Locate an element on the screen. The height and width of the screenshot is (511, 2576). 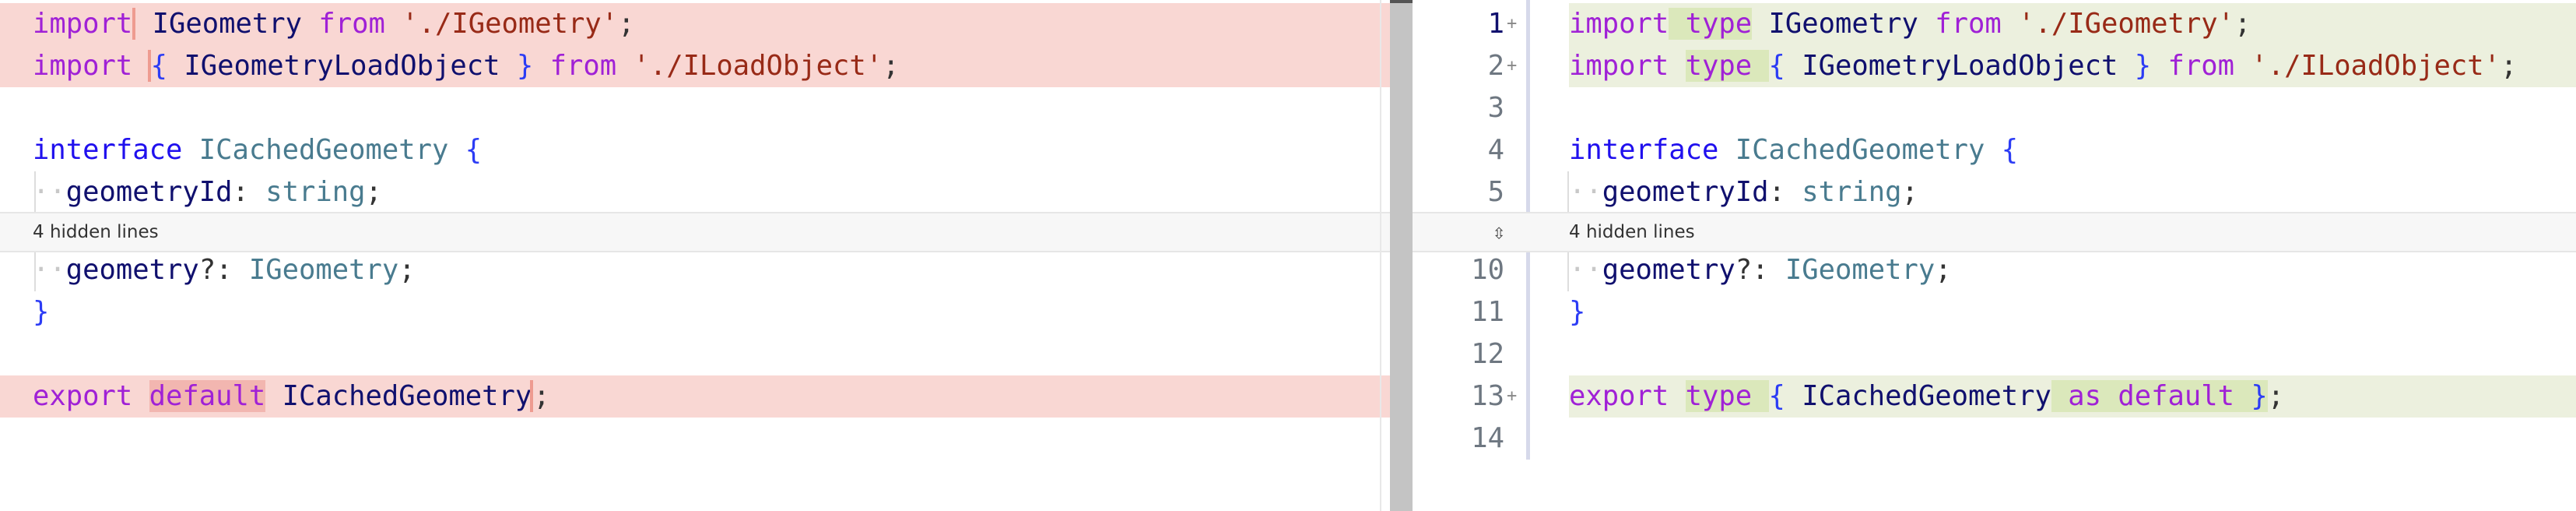
code-line: 5 ··geometryId: string; is located at coordinates (1995, 192).